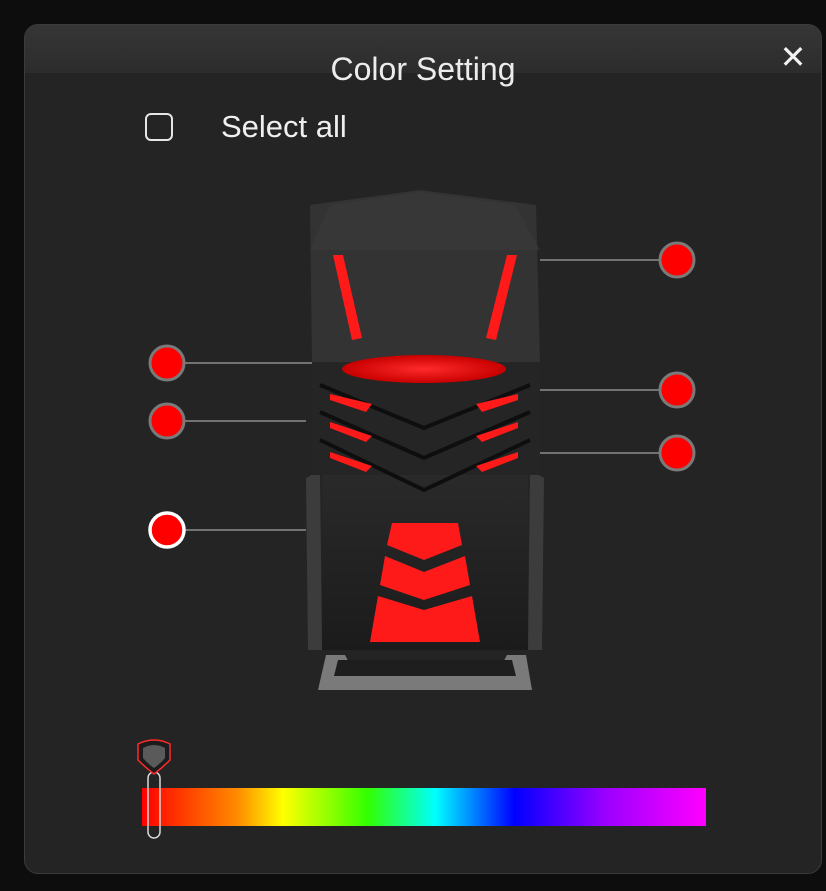  What do you see at coordinates (536, 560) in the screenshot?
I see `case-right-side-panel` at bounding box center [536, 560].